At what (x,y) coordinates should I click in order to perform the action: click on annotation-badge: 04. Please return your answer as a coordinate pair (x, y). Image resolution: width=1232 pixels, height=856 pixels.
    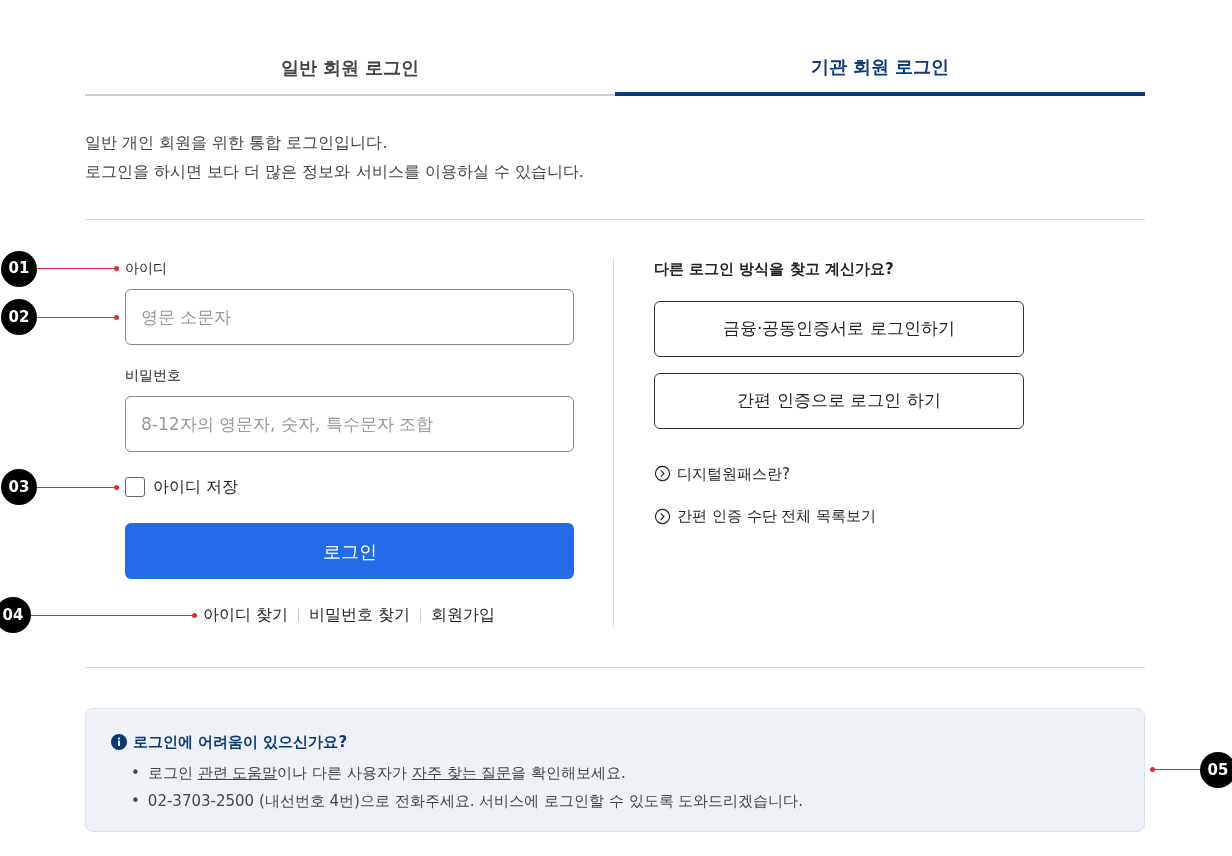
    Looking at the image, I should click on (15, 615).